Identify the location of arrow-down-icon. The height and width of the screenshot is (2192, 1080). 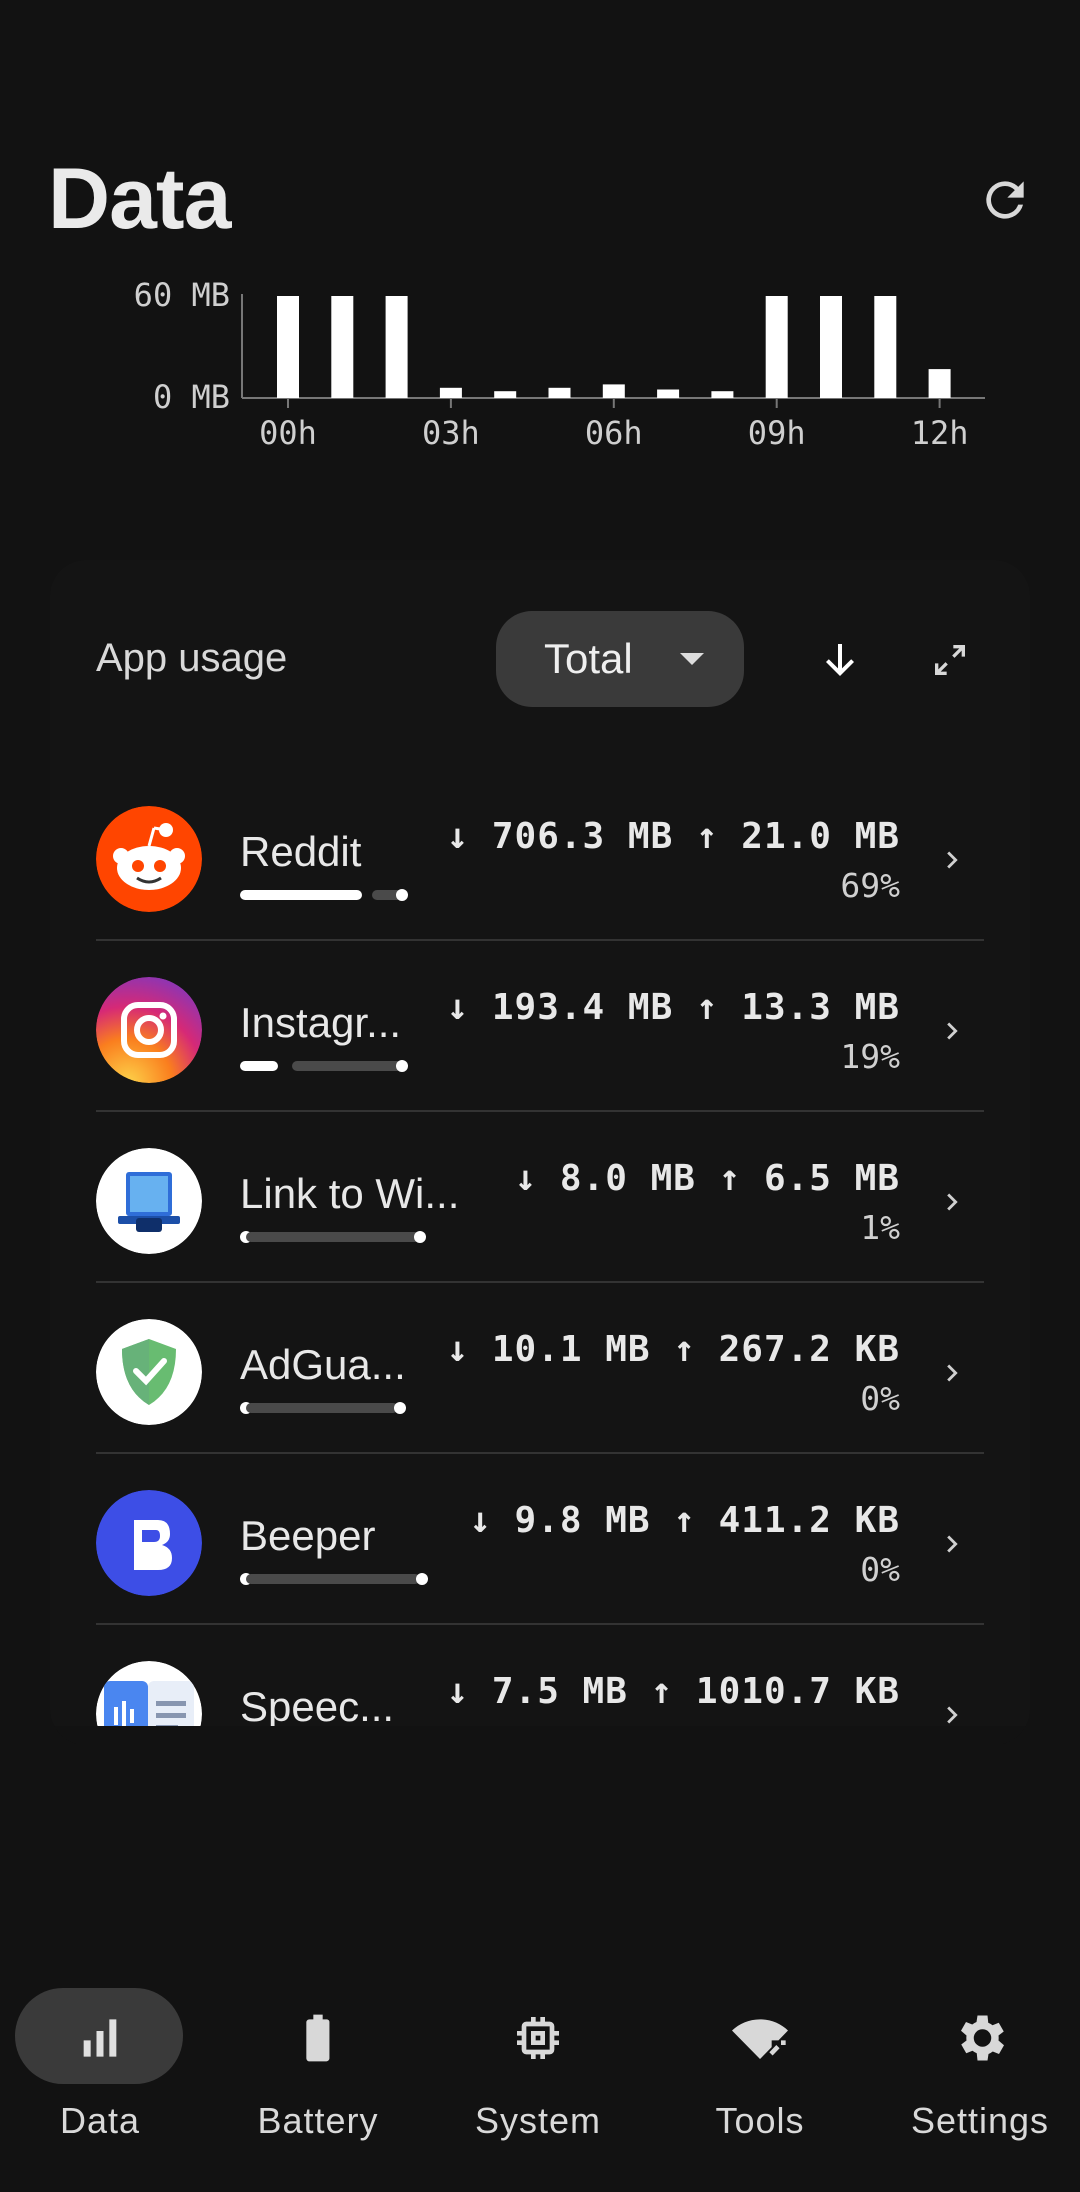
(840, 660).